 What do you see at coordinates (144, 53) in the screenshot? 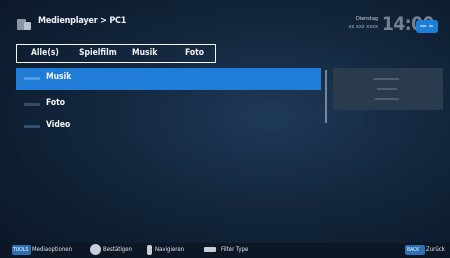
I see `tab-musik: Musik` at bounding box center [144, 53].